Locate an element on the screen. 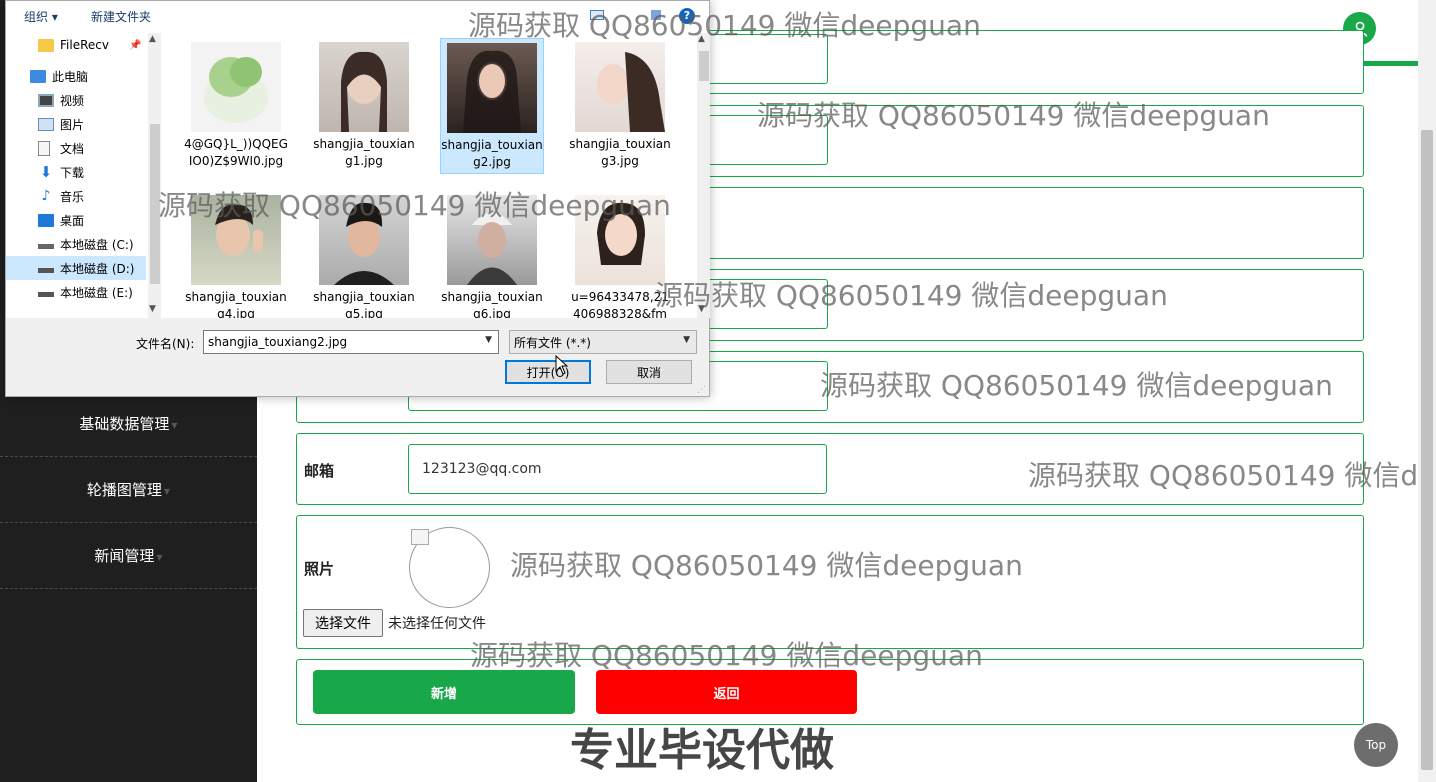 The width and height of the screenshot is (1436, 782). pin-icon: 📌 is located at coordinates (135, 45).